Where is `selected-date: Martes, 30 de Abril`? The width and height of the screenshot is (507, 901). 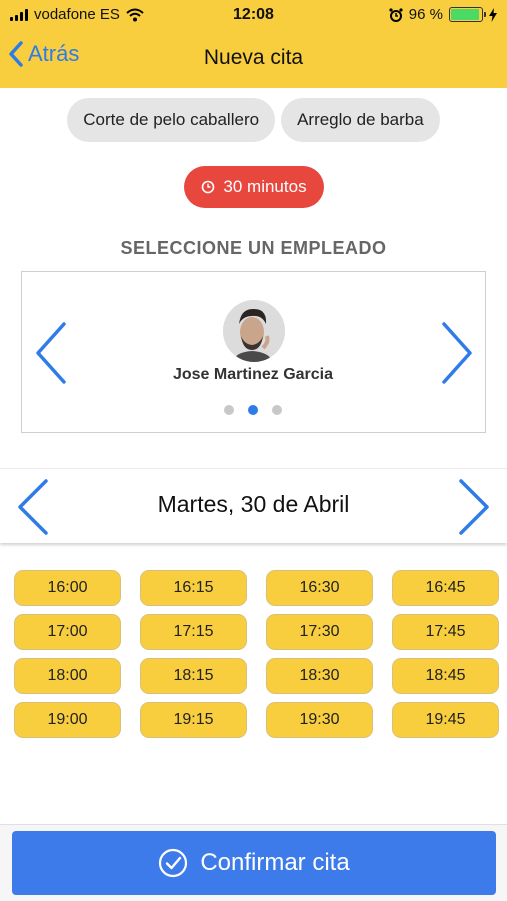 selected-date: Martes, 30 de Abril is located at coordinates (253, 504).